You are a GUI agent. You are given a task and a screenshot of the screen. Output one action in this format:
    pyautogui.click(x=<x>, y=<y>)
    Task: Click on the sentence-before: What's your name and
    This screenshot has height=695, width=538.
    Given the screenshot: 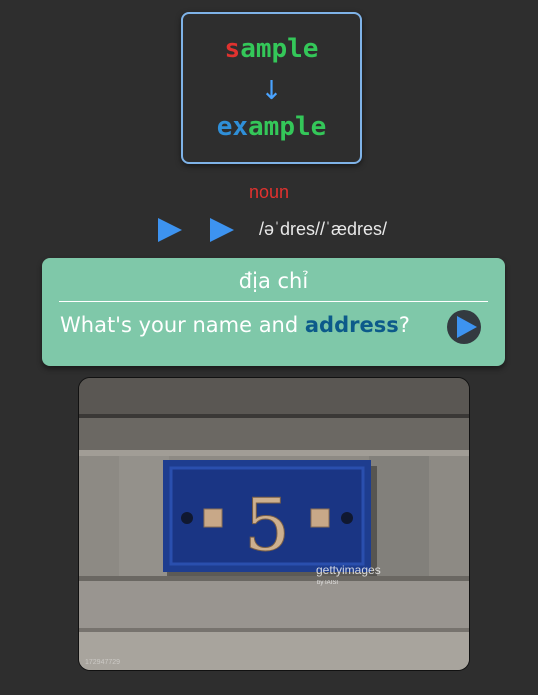 What is the action you would take?
    pyautogui.click(x=182, y=325)
    